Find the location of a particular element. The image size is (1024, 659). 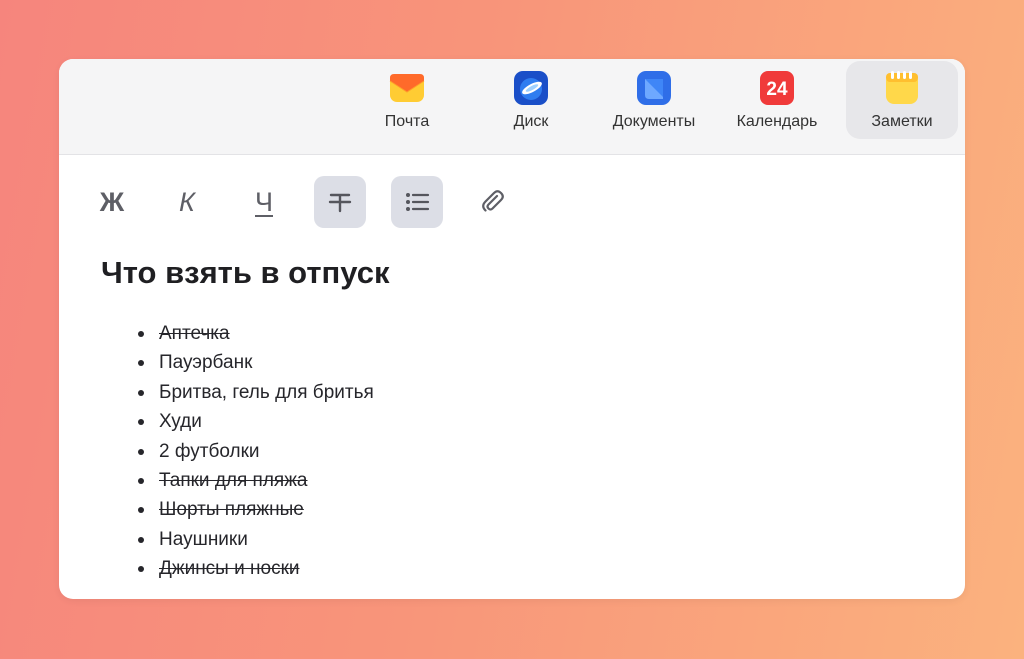

note-title: Что взять в отпуск is located at coordinates (245, 273).